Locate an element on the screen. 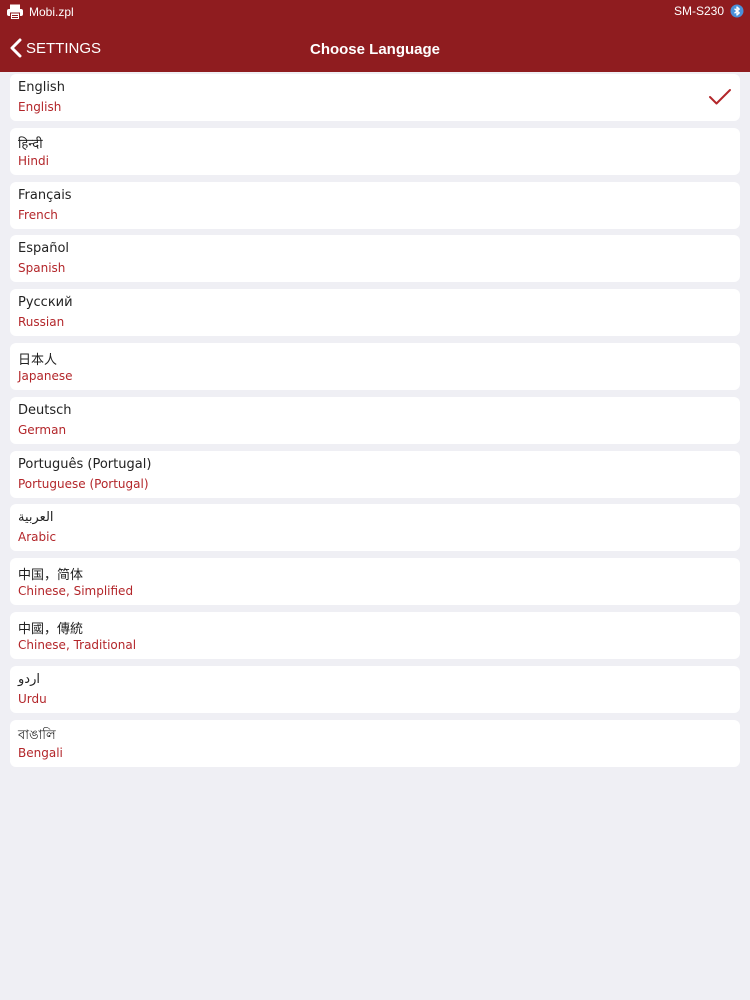 The height and width of the screenshot is (1000, 750). language-row-spanish: Español Spanish is located at coordinates (375, 259).